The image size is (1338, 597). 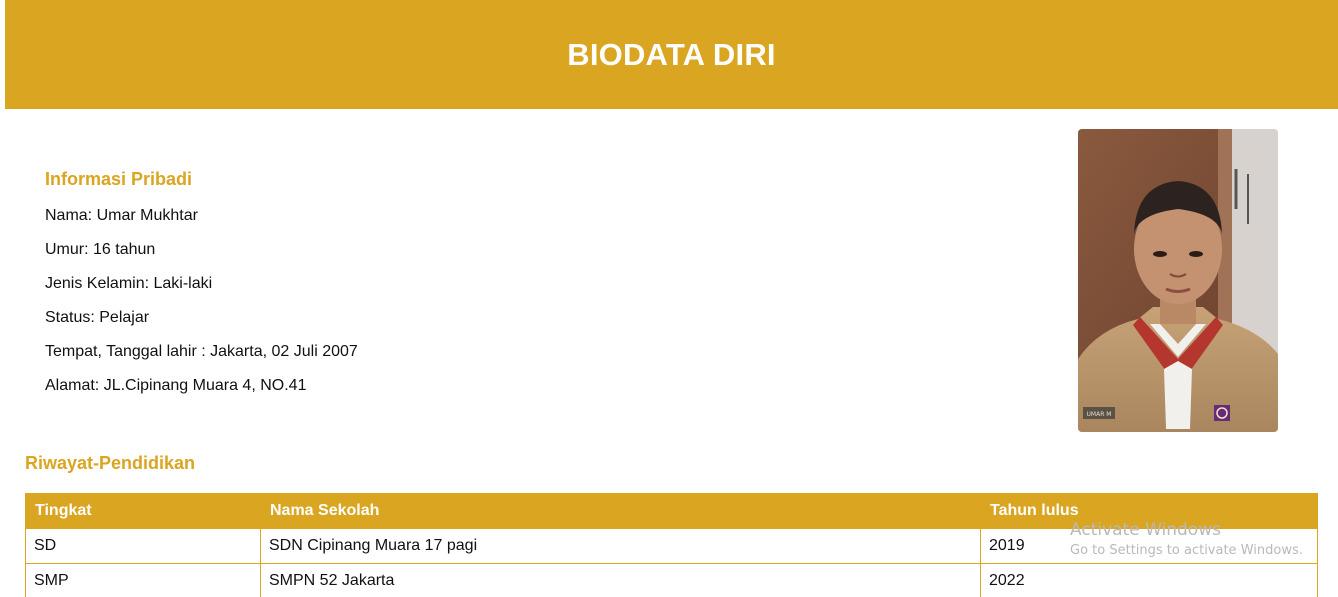 What do you see at coordinates (97, 317) in the screenshot?
I see `info-status: Status: Pelajar` at bounding box center [97, 317].